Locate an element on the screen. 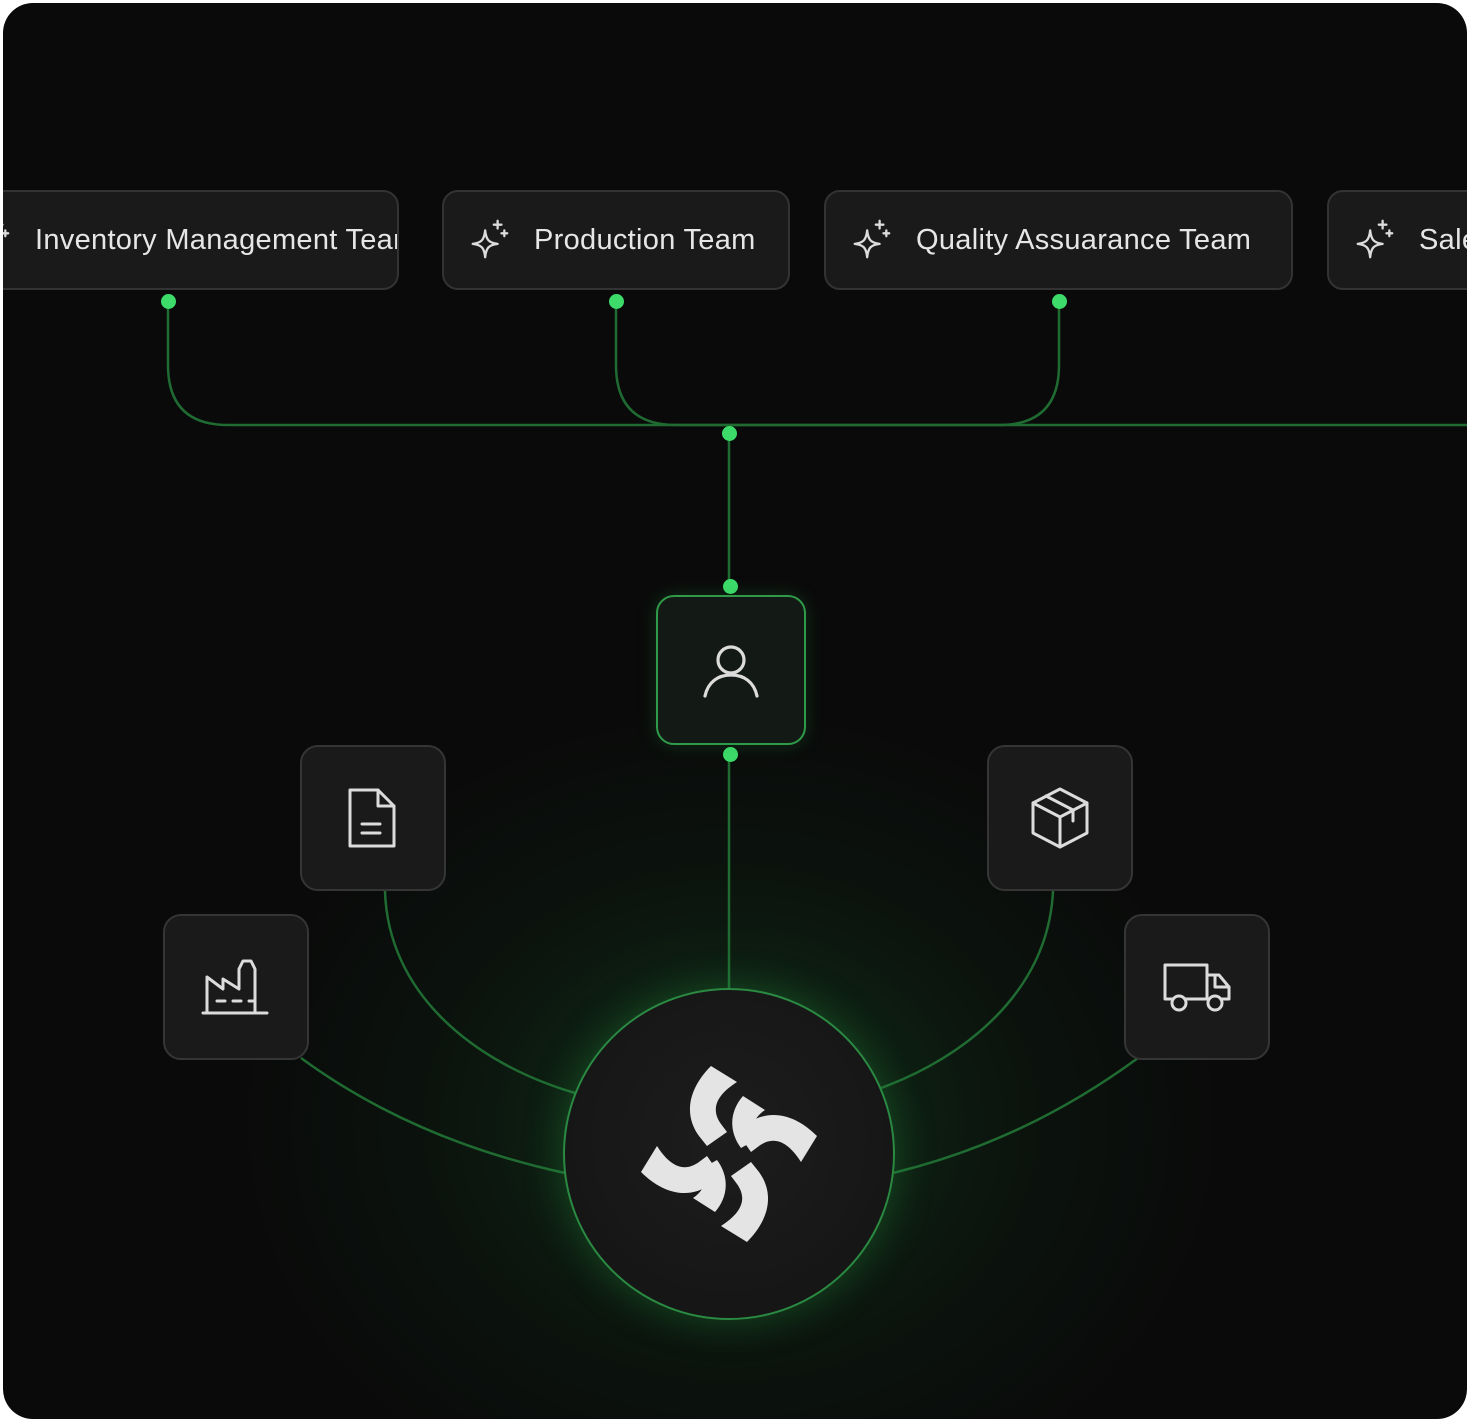 The width and height of the screenshot is (1470, 1422). truck-node is located at coordinates (1197, 987).